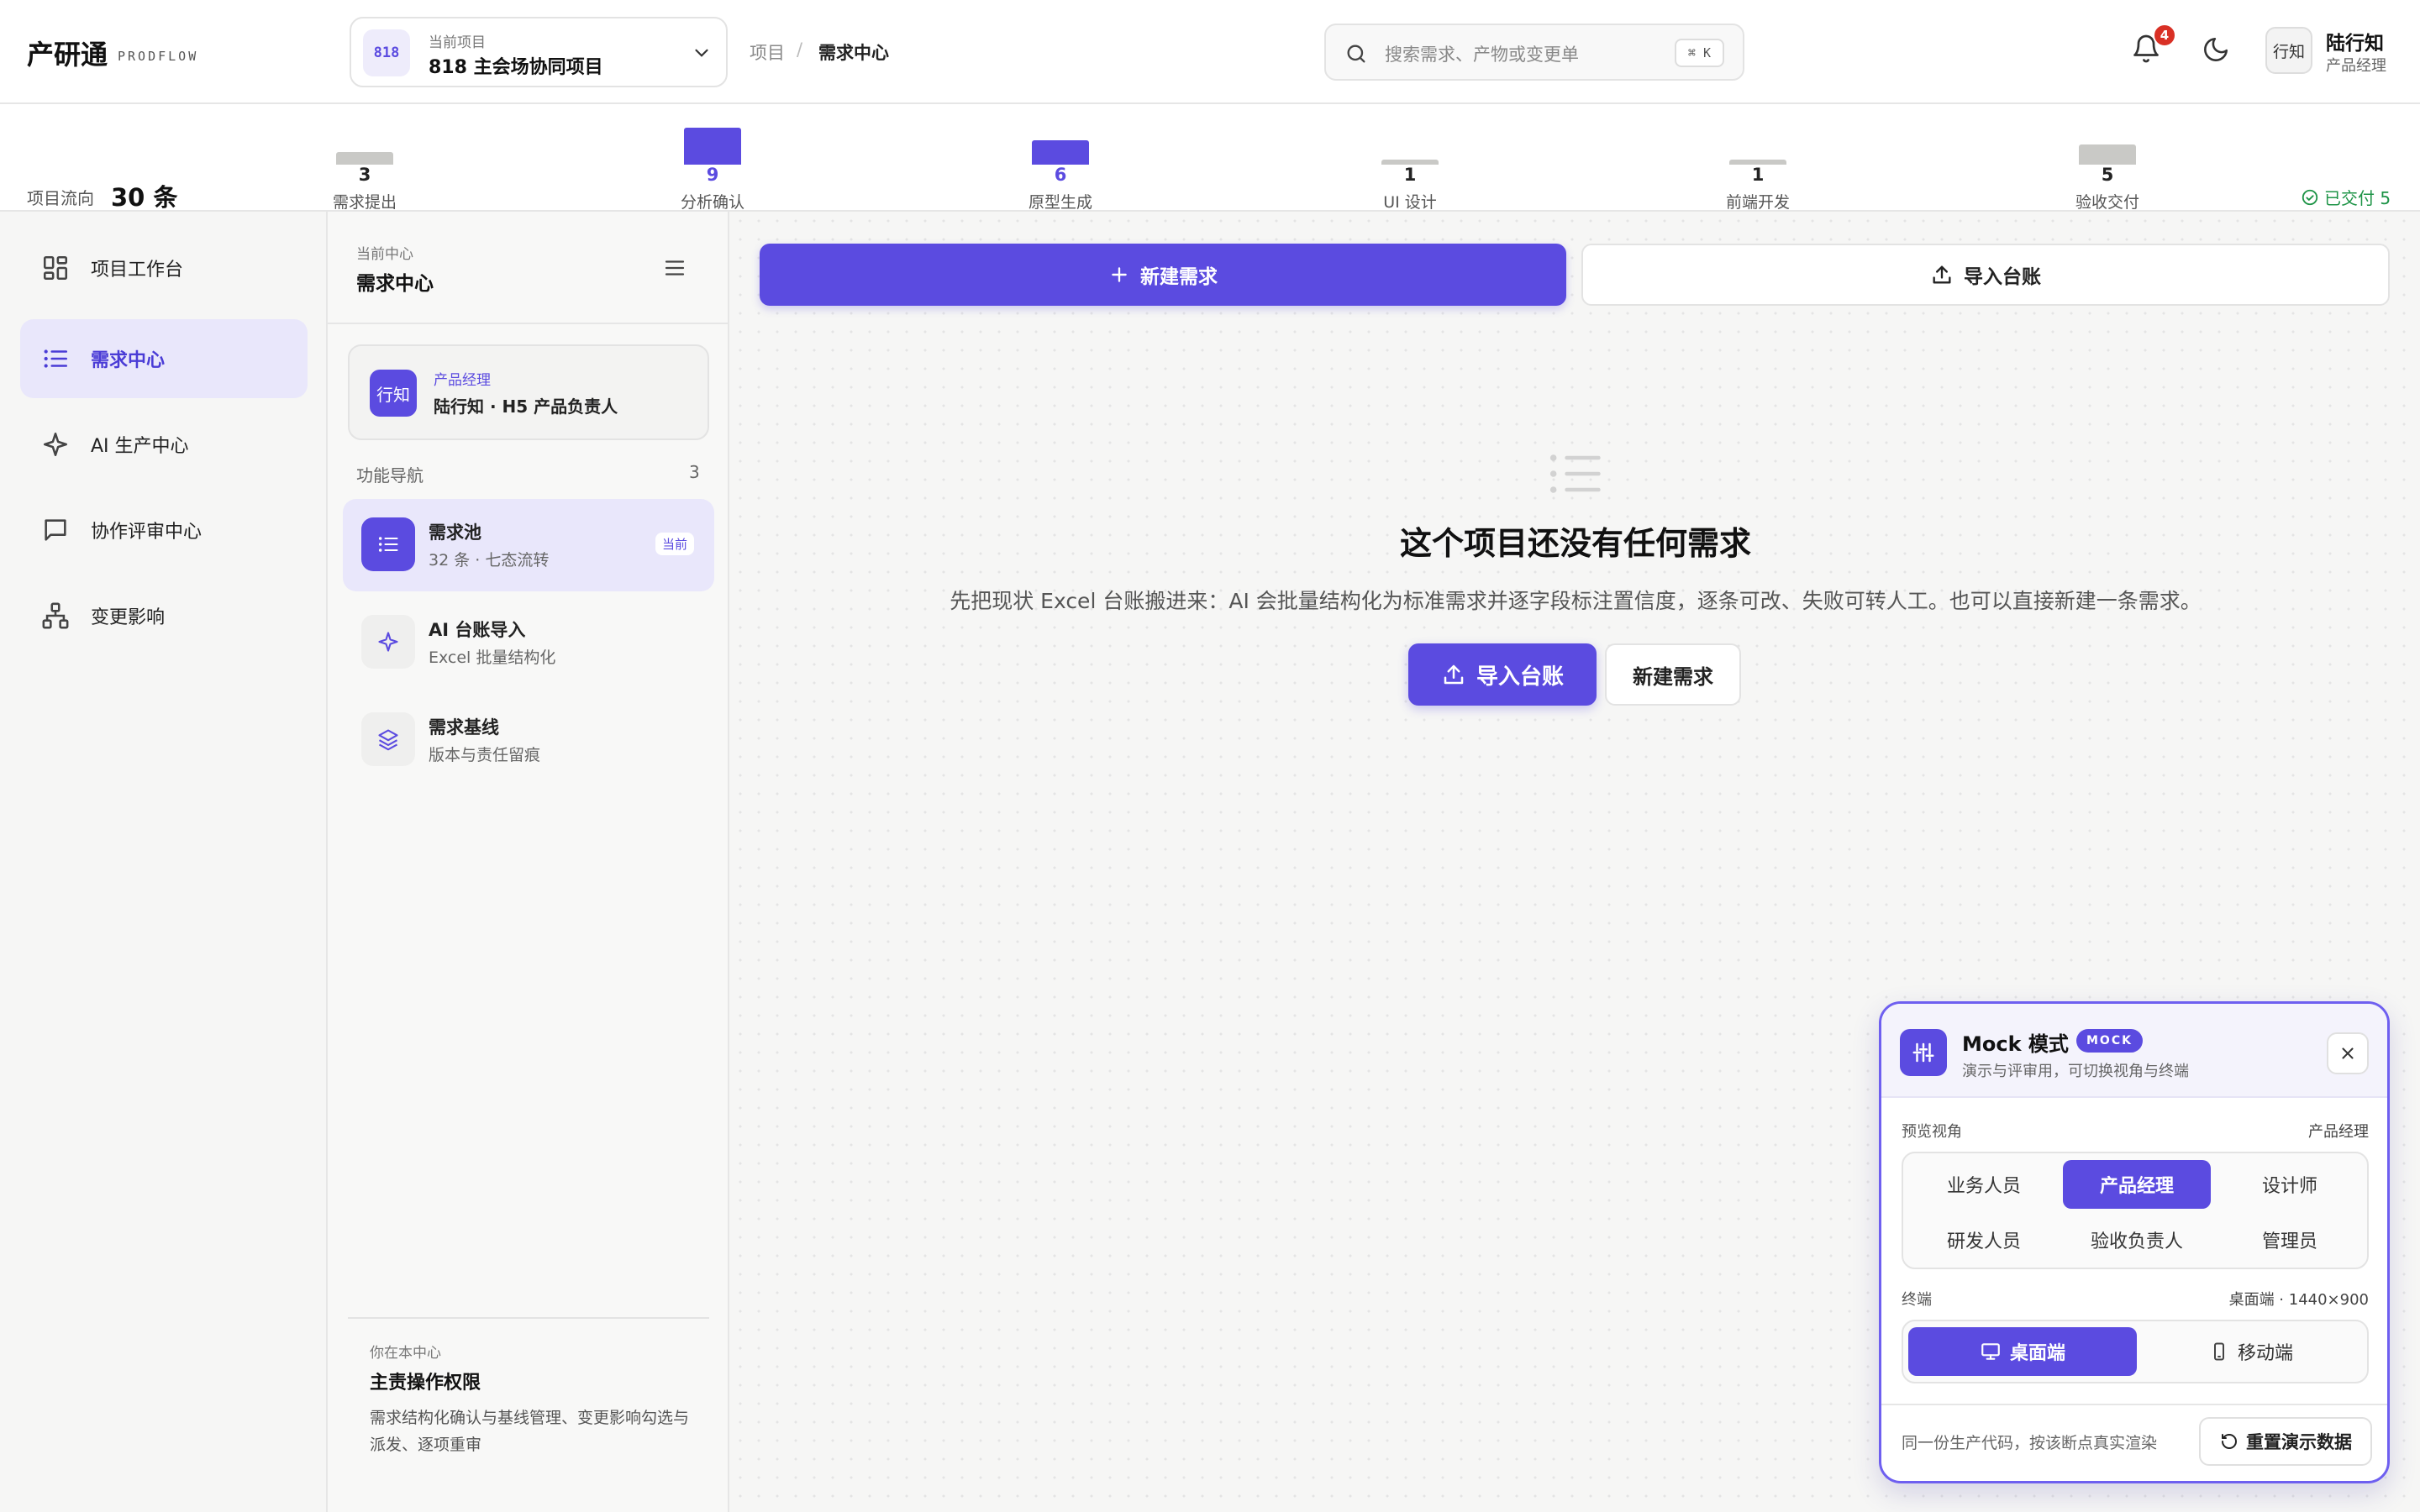  I want to click on user-name: 陆行知, so click(2355, 44).